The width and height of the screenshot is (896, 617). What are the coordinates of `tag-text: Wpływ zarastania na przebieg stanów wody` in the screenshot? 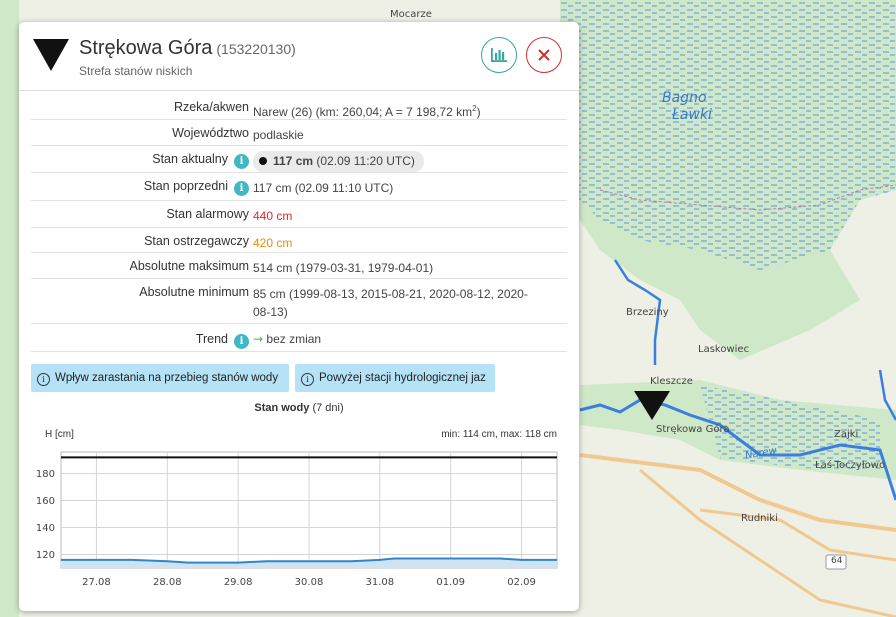 It's located at (167, 378).